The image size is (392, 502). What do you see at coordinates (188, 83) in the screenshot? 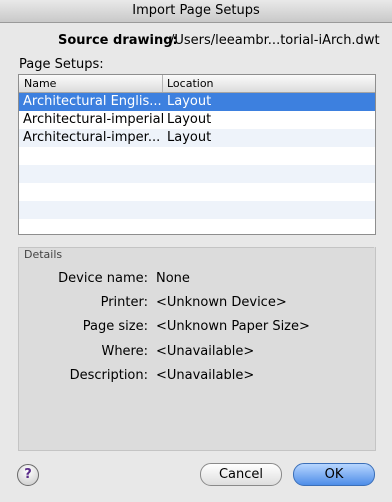
I see `column-header-location: Location` at bounding box center [188, 83].